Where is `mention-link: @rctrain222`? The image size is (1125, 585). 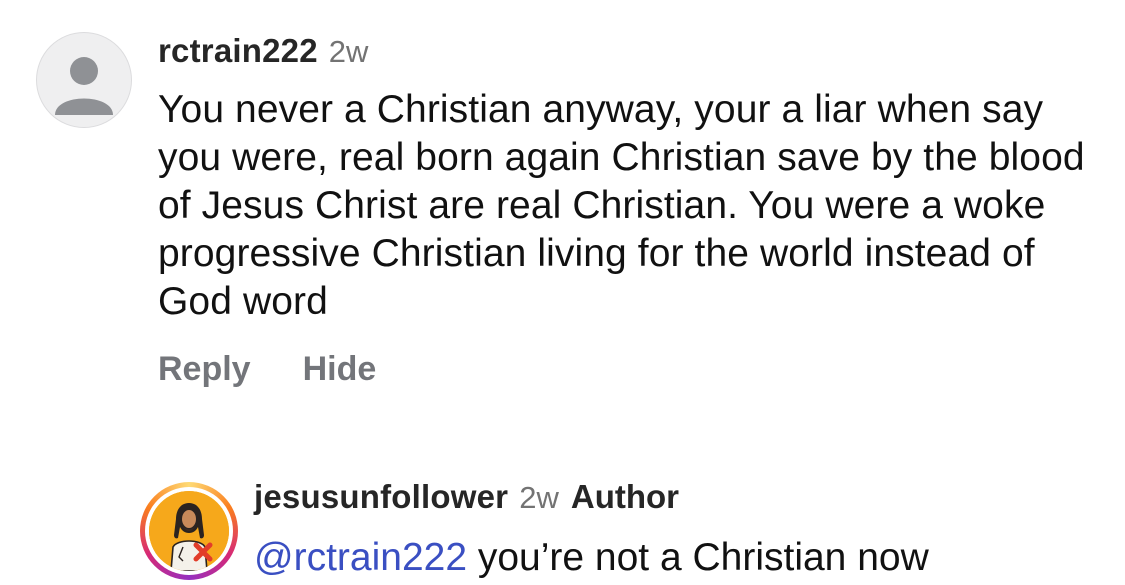
mention-link: @rctrain222 is located at coordinates (360, 557).